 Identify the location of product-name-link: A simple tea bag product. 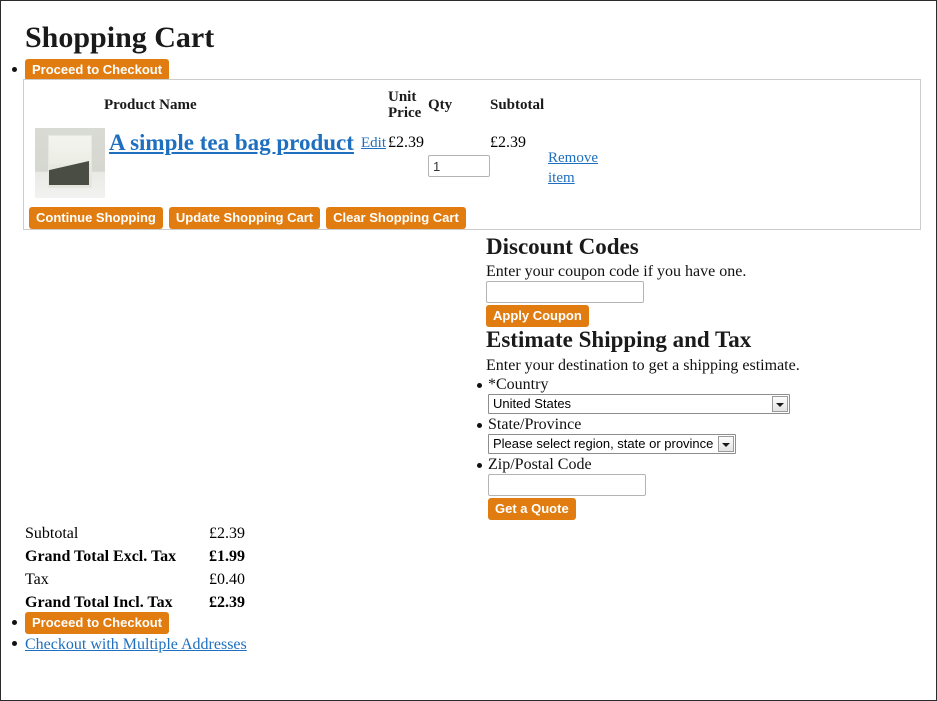
(231, 143).